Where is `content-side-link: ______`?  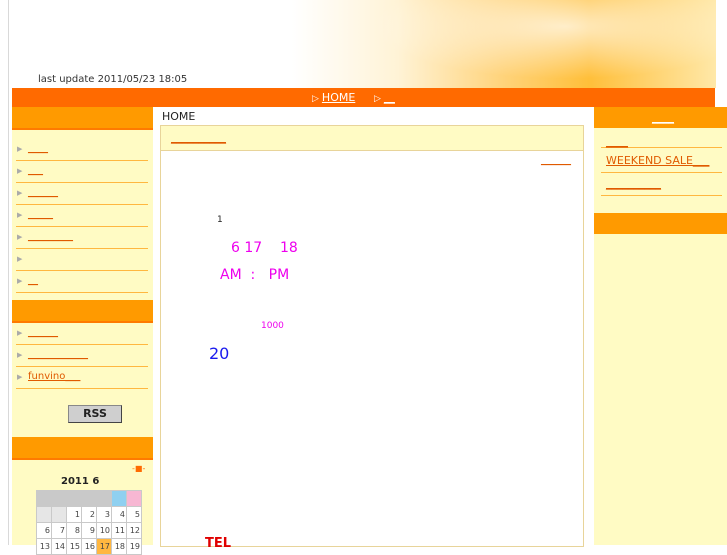 content-side-link: ______ is located at coordinates (556, 160).